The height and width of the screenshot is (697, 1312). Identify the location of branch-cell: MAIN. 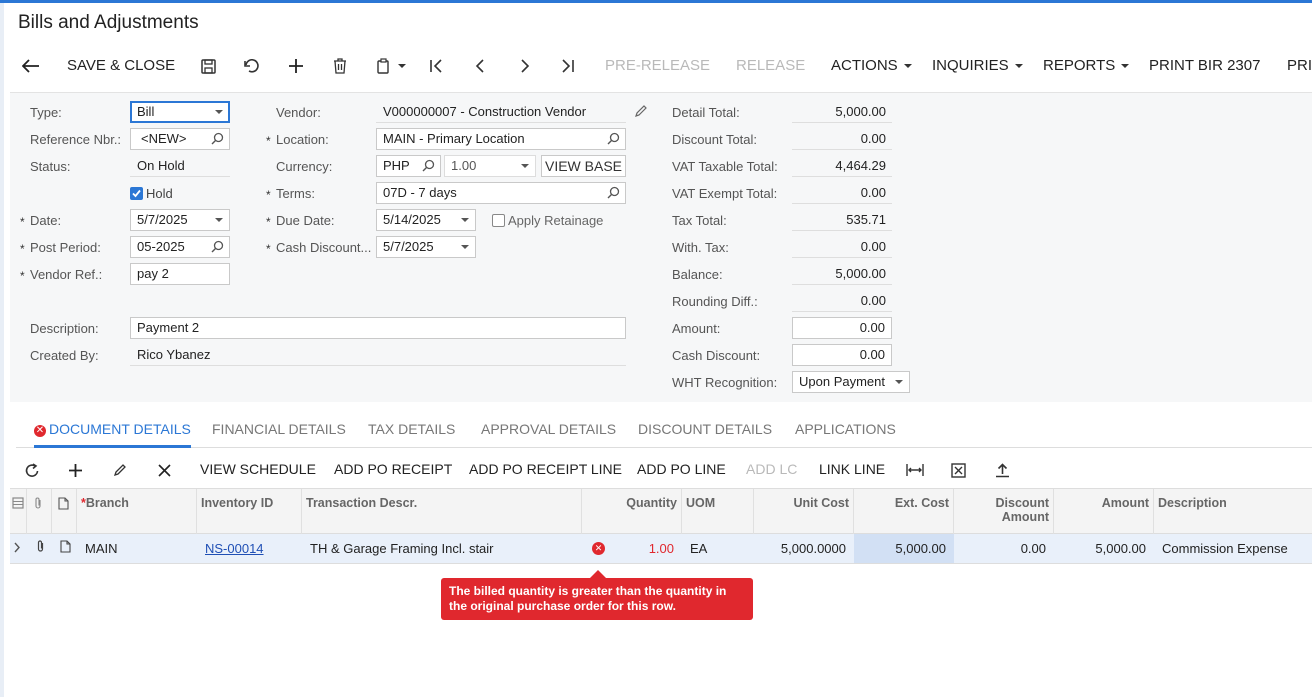
(137, 548).